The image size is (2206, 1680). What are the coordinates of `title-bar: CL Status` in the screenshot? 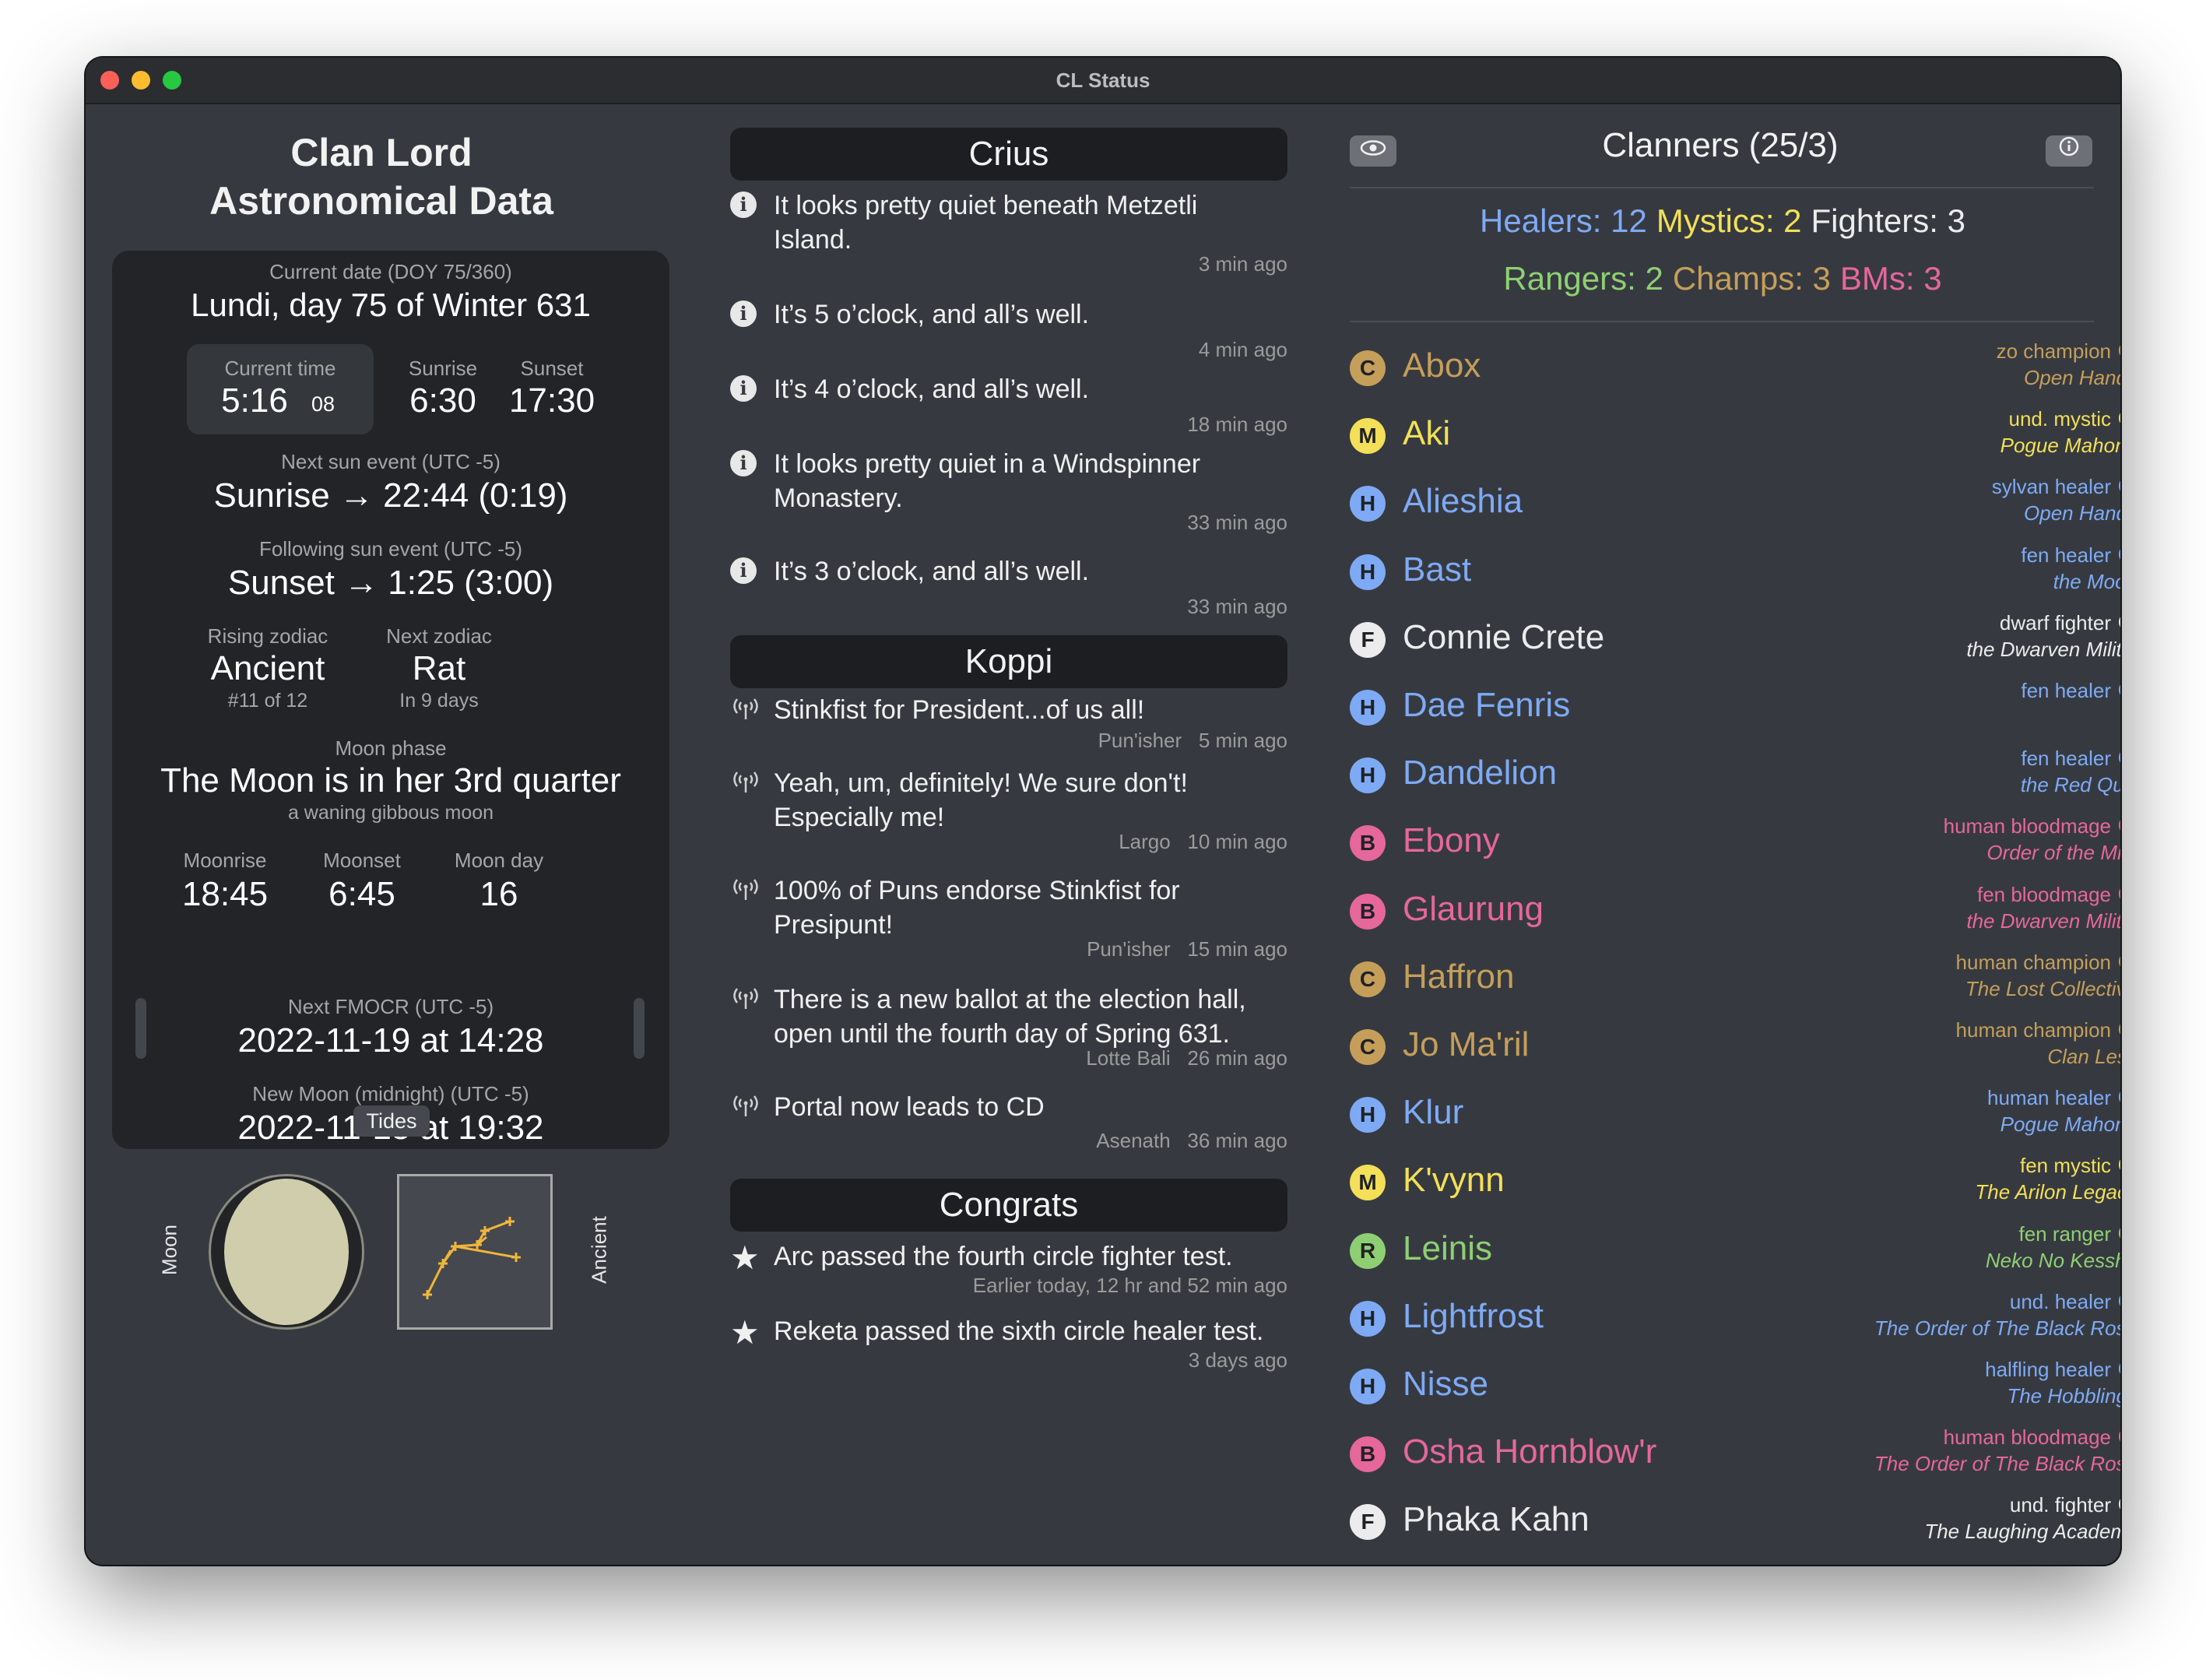 It's located at (1103, 81).